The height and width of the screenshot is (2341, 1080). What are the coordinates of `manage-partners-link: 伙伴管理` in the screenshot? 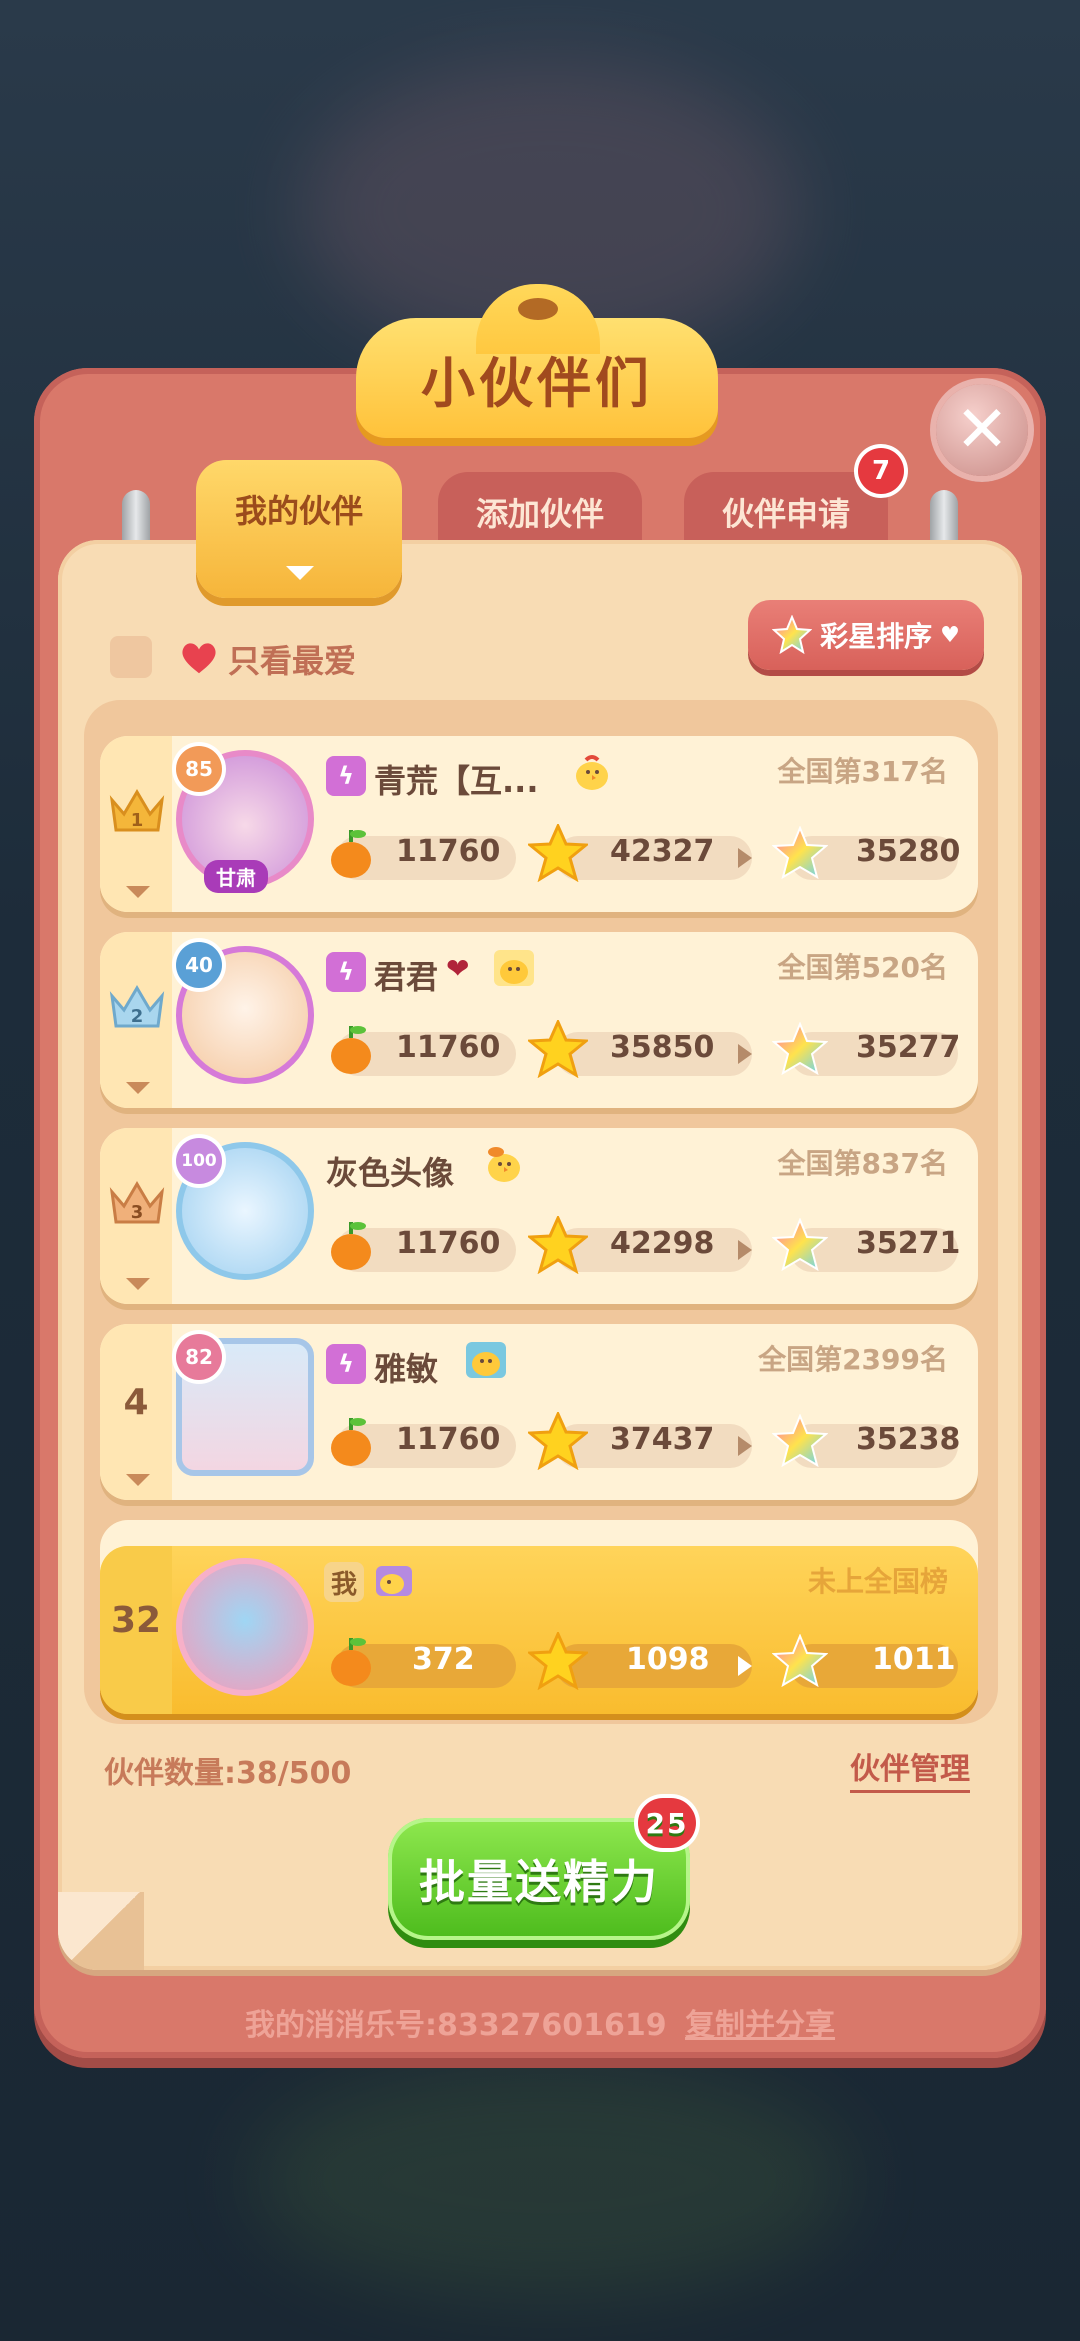 It's located at (910, 1768).